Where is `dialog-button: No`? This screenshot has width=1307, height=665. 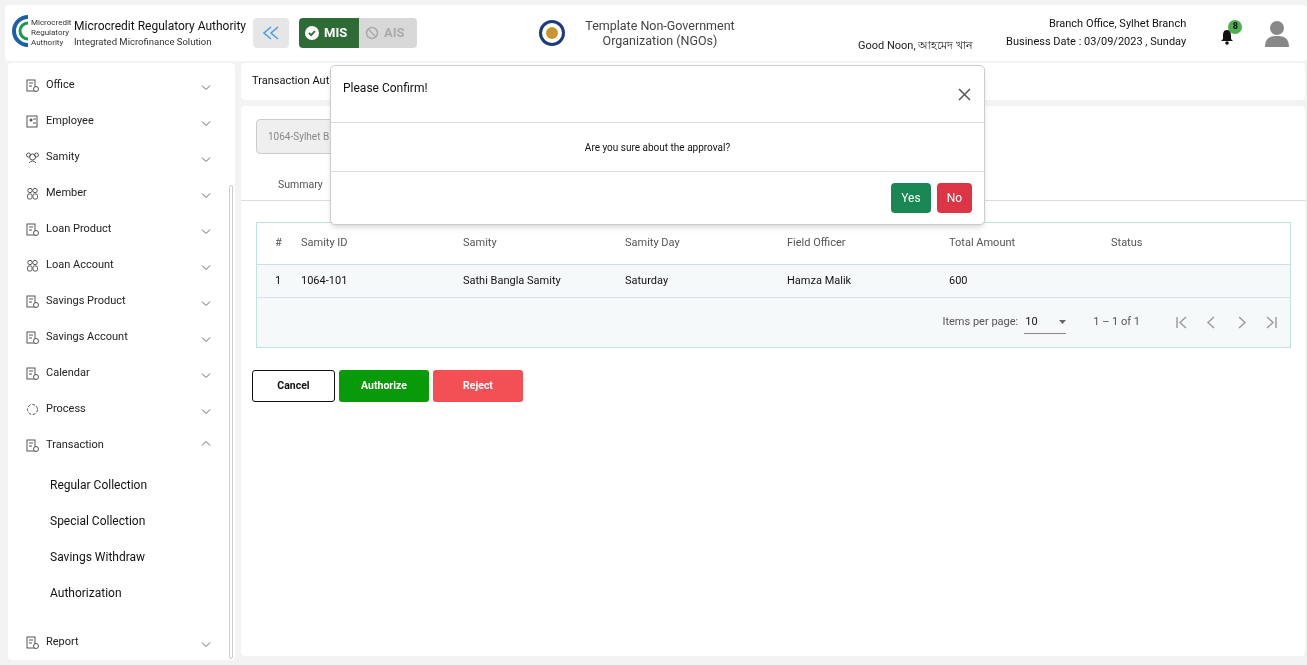
dialog-button: No is located at coordinates (954, 198).